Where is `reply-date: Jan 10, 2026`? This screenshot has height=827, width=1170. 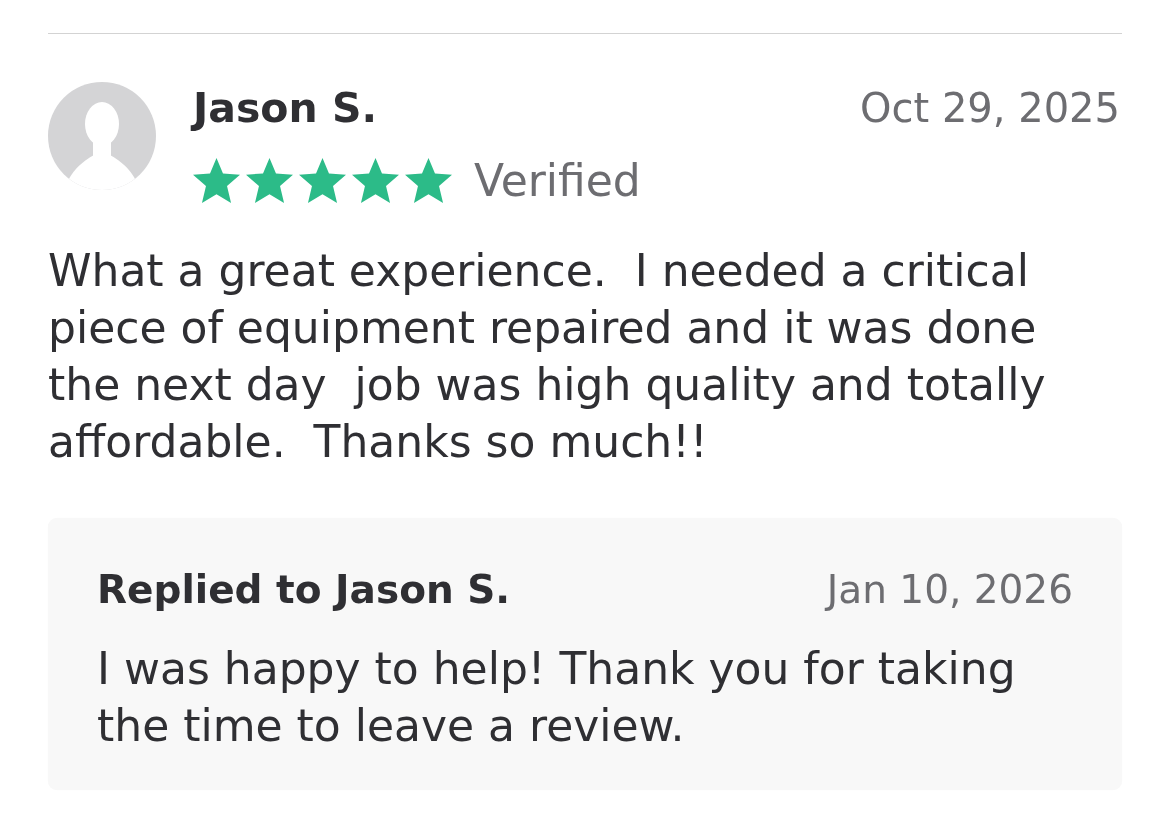
reply-date: Jan 10, 2026 is located at coordinates (949, 590).